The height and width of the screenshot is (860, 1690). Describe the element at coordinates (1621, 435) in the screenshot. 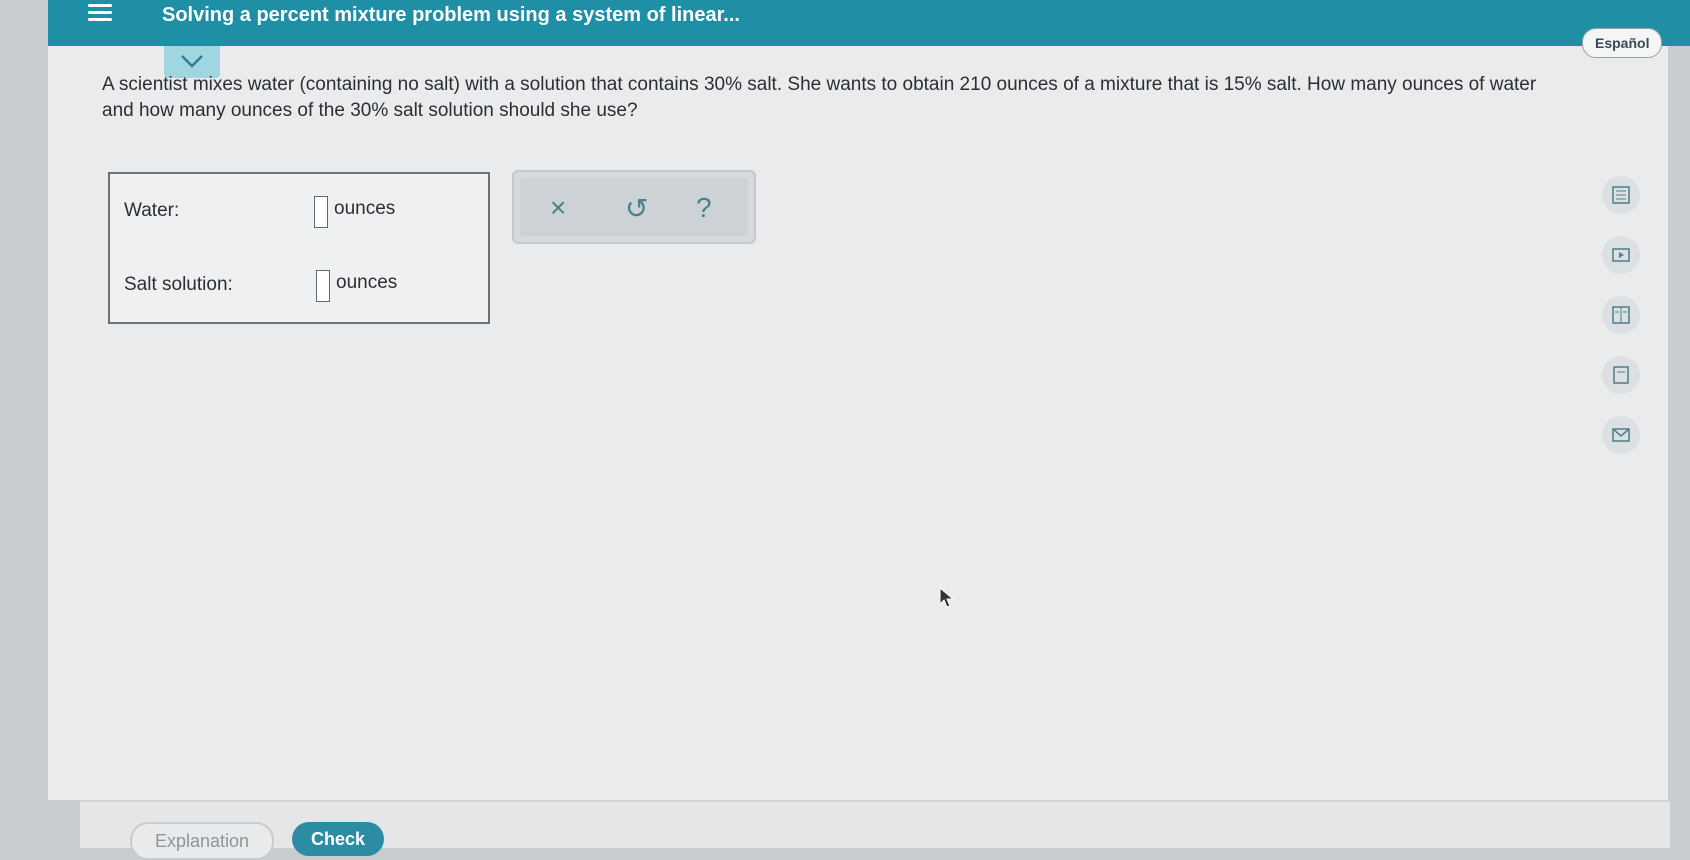

I see `mail-icon` at that location.